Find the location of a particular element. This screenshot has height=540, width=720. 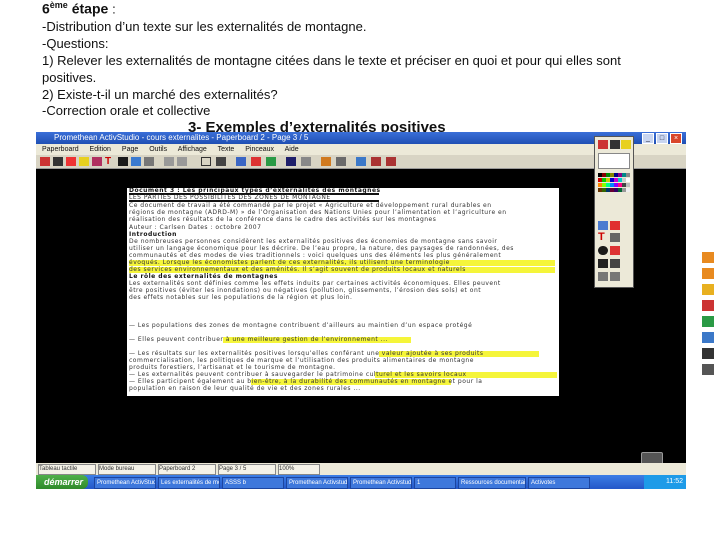

menu-texte: Texte is located at coordinates (226, 149).